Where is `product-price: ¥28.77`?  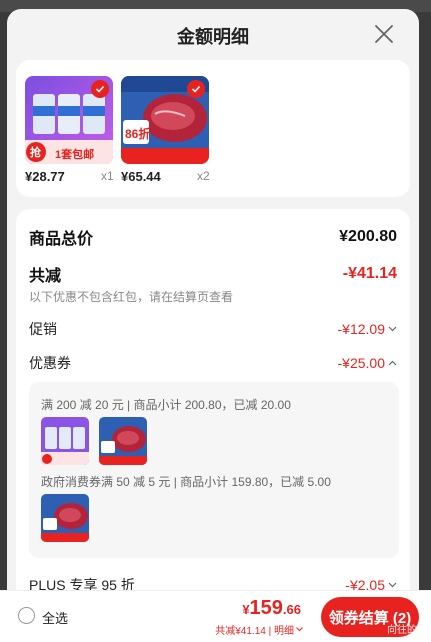 product-price: ¥28.77 is located at coordinates (45, 176).